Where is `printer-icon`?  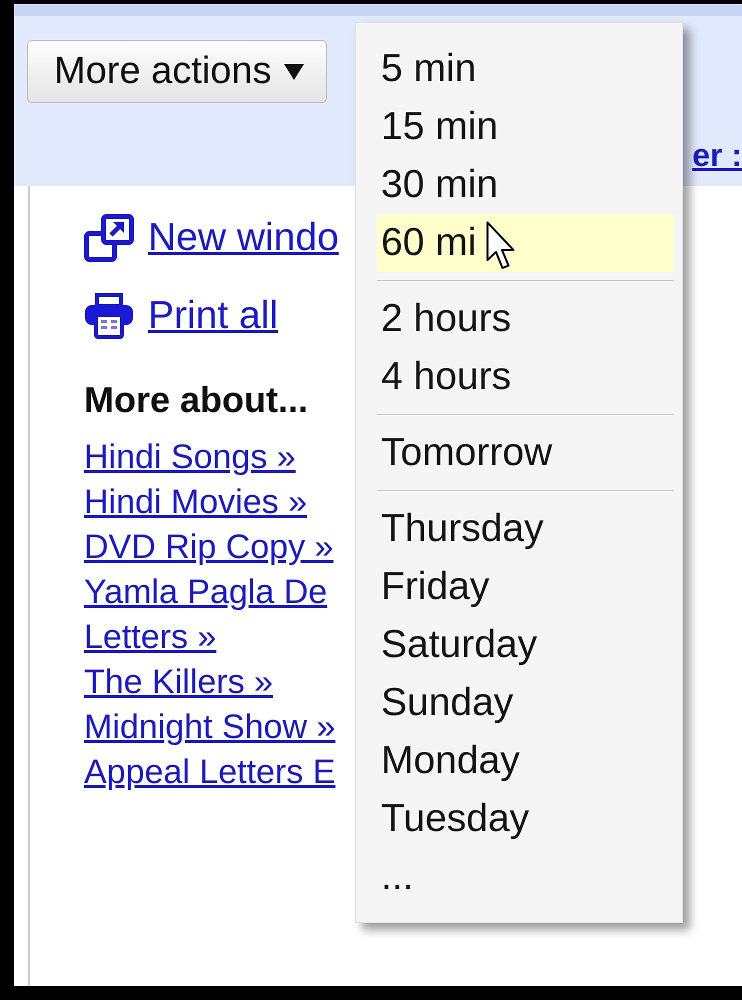
printer-icon is located at coordinates (109, 316).